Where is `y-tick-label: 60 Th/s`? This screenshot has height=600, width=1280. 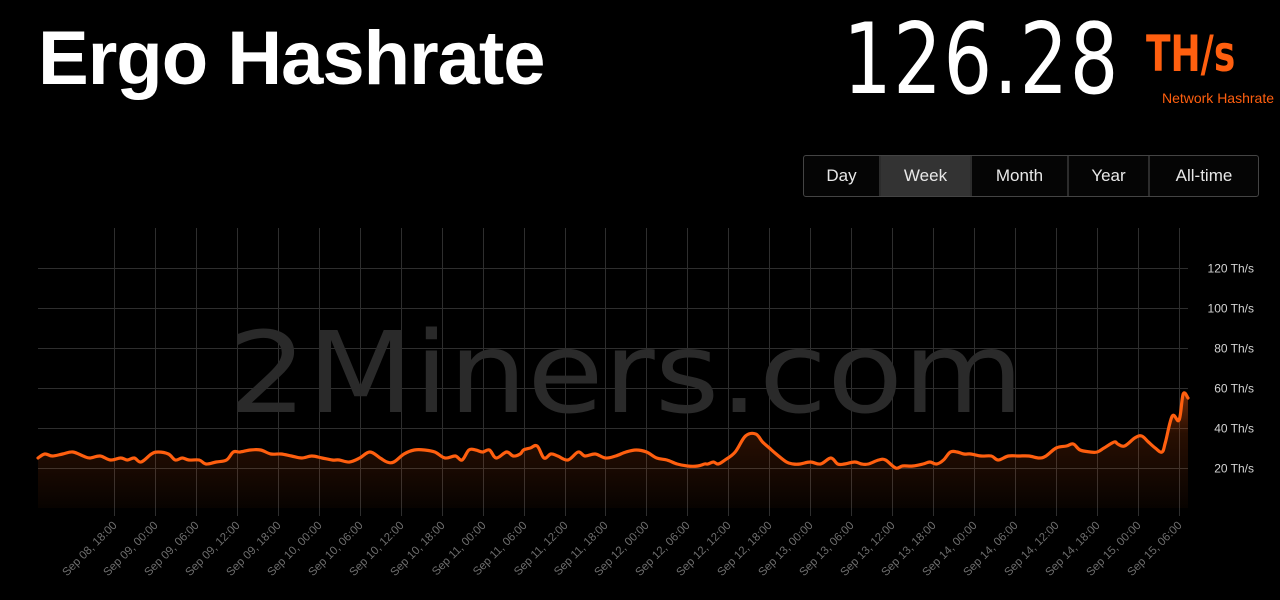
y-tick-label: 60 Th/s is located at coordinates (1234, 389).